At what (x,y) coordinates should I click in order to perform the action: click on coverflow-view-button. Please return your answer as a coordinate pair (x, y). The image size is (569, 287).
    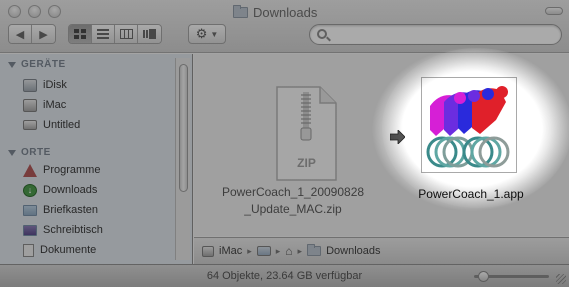
    Looking at the image, I should click on (149, 34).